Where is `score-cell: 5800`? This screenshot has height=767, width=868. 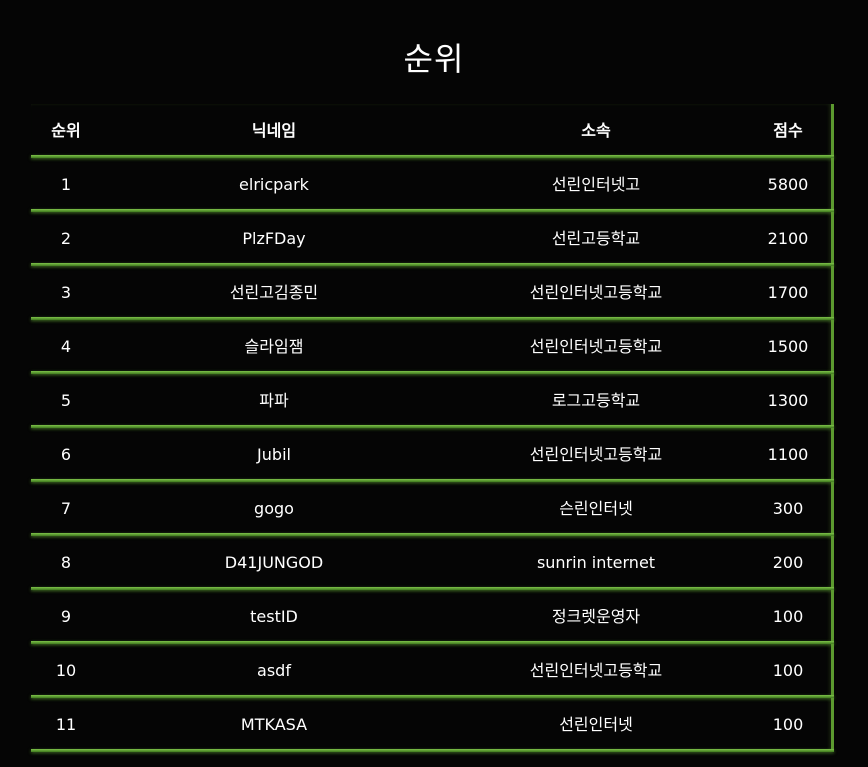
score-cell: 5800 is located at coordinates (788, 184).